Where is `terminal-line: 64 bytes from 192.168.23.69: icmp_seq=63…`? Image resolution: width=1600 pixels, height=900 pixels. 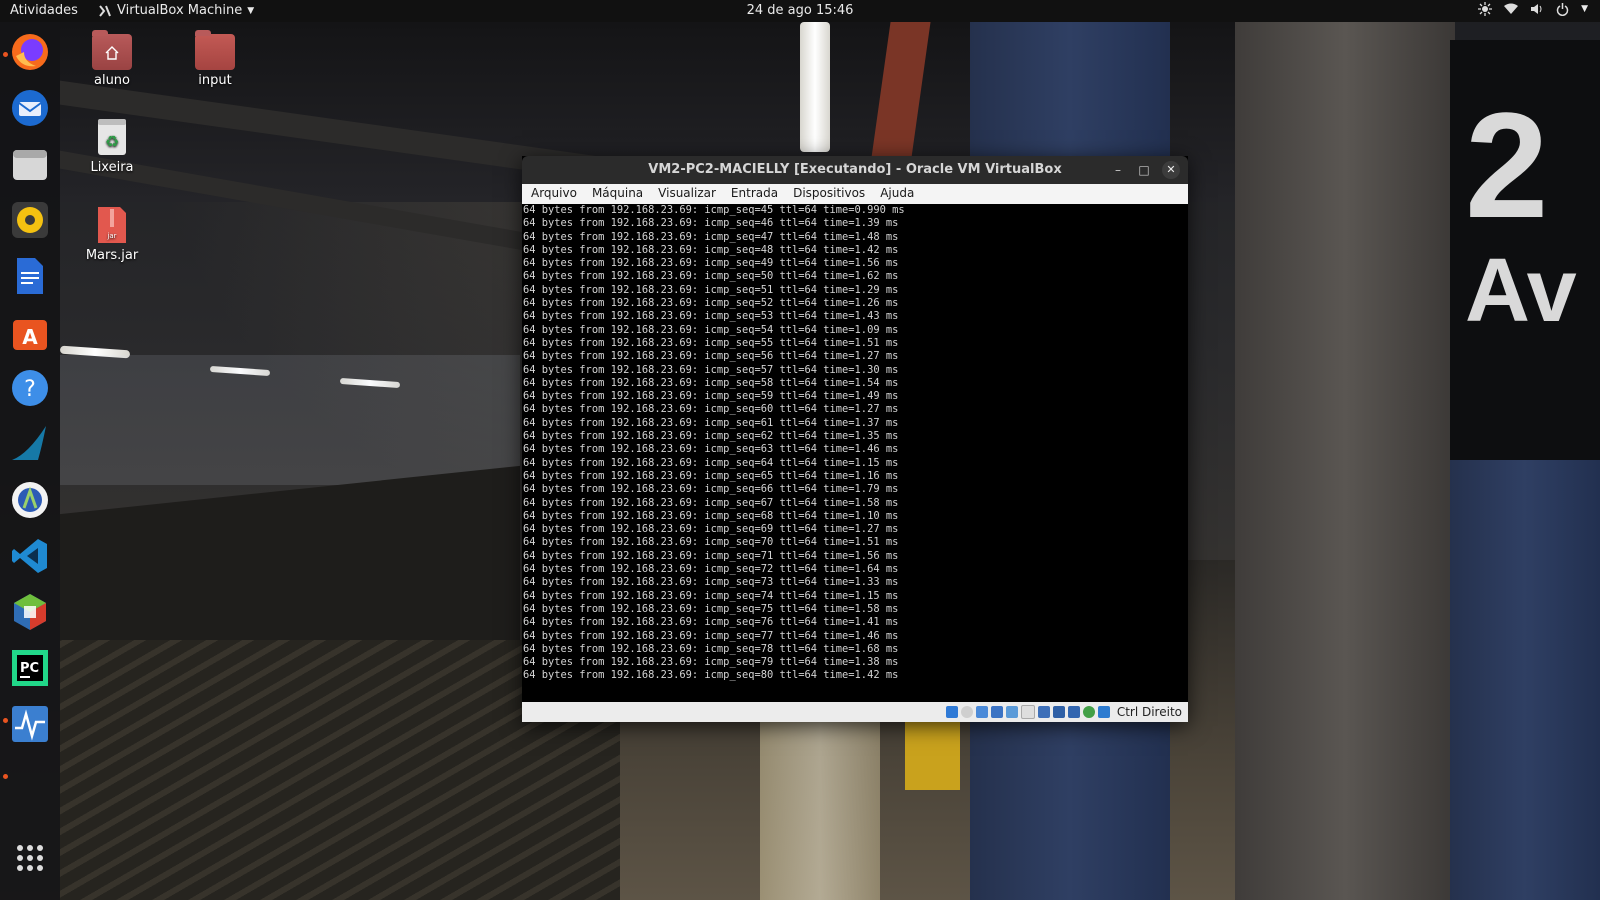
terminal-line: 64 bytes from 192.168.23.69: icmp_seq=63… is located at coordinates (711, 449).